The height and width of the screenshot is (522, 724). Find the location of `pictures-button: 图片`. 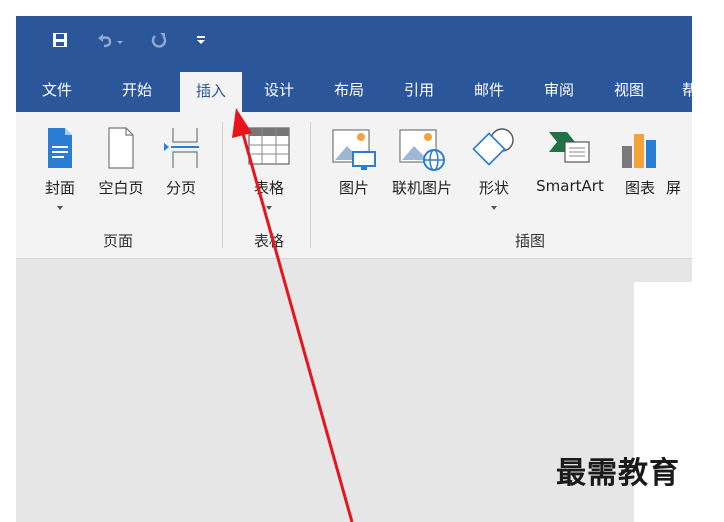

pictures-button: 图片 is located at coordinates (354, 167).